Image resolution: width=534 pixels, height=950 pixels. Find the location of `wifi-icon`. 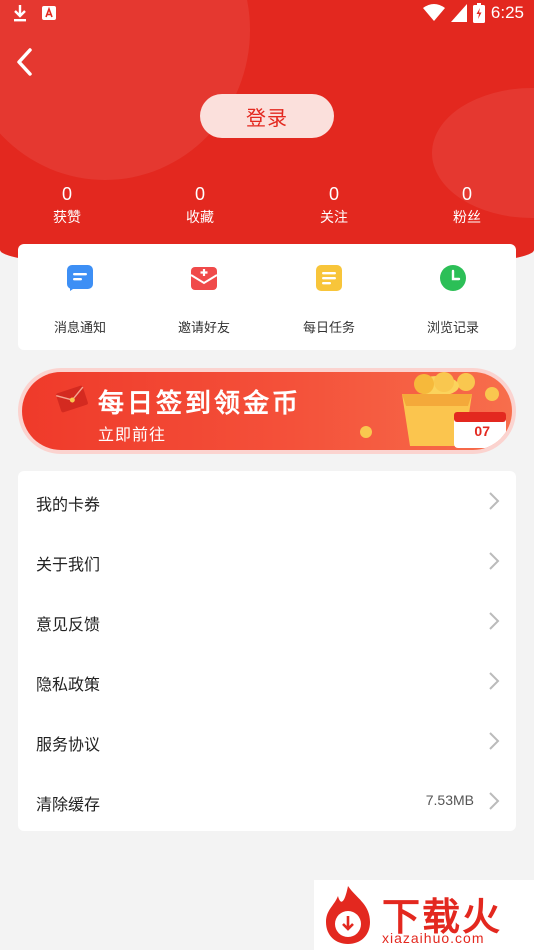

wifi-icon is located at coordinates (433, 12).